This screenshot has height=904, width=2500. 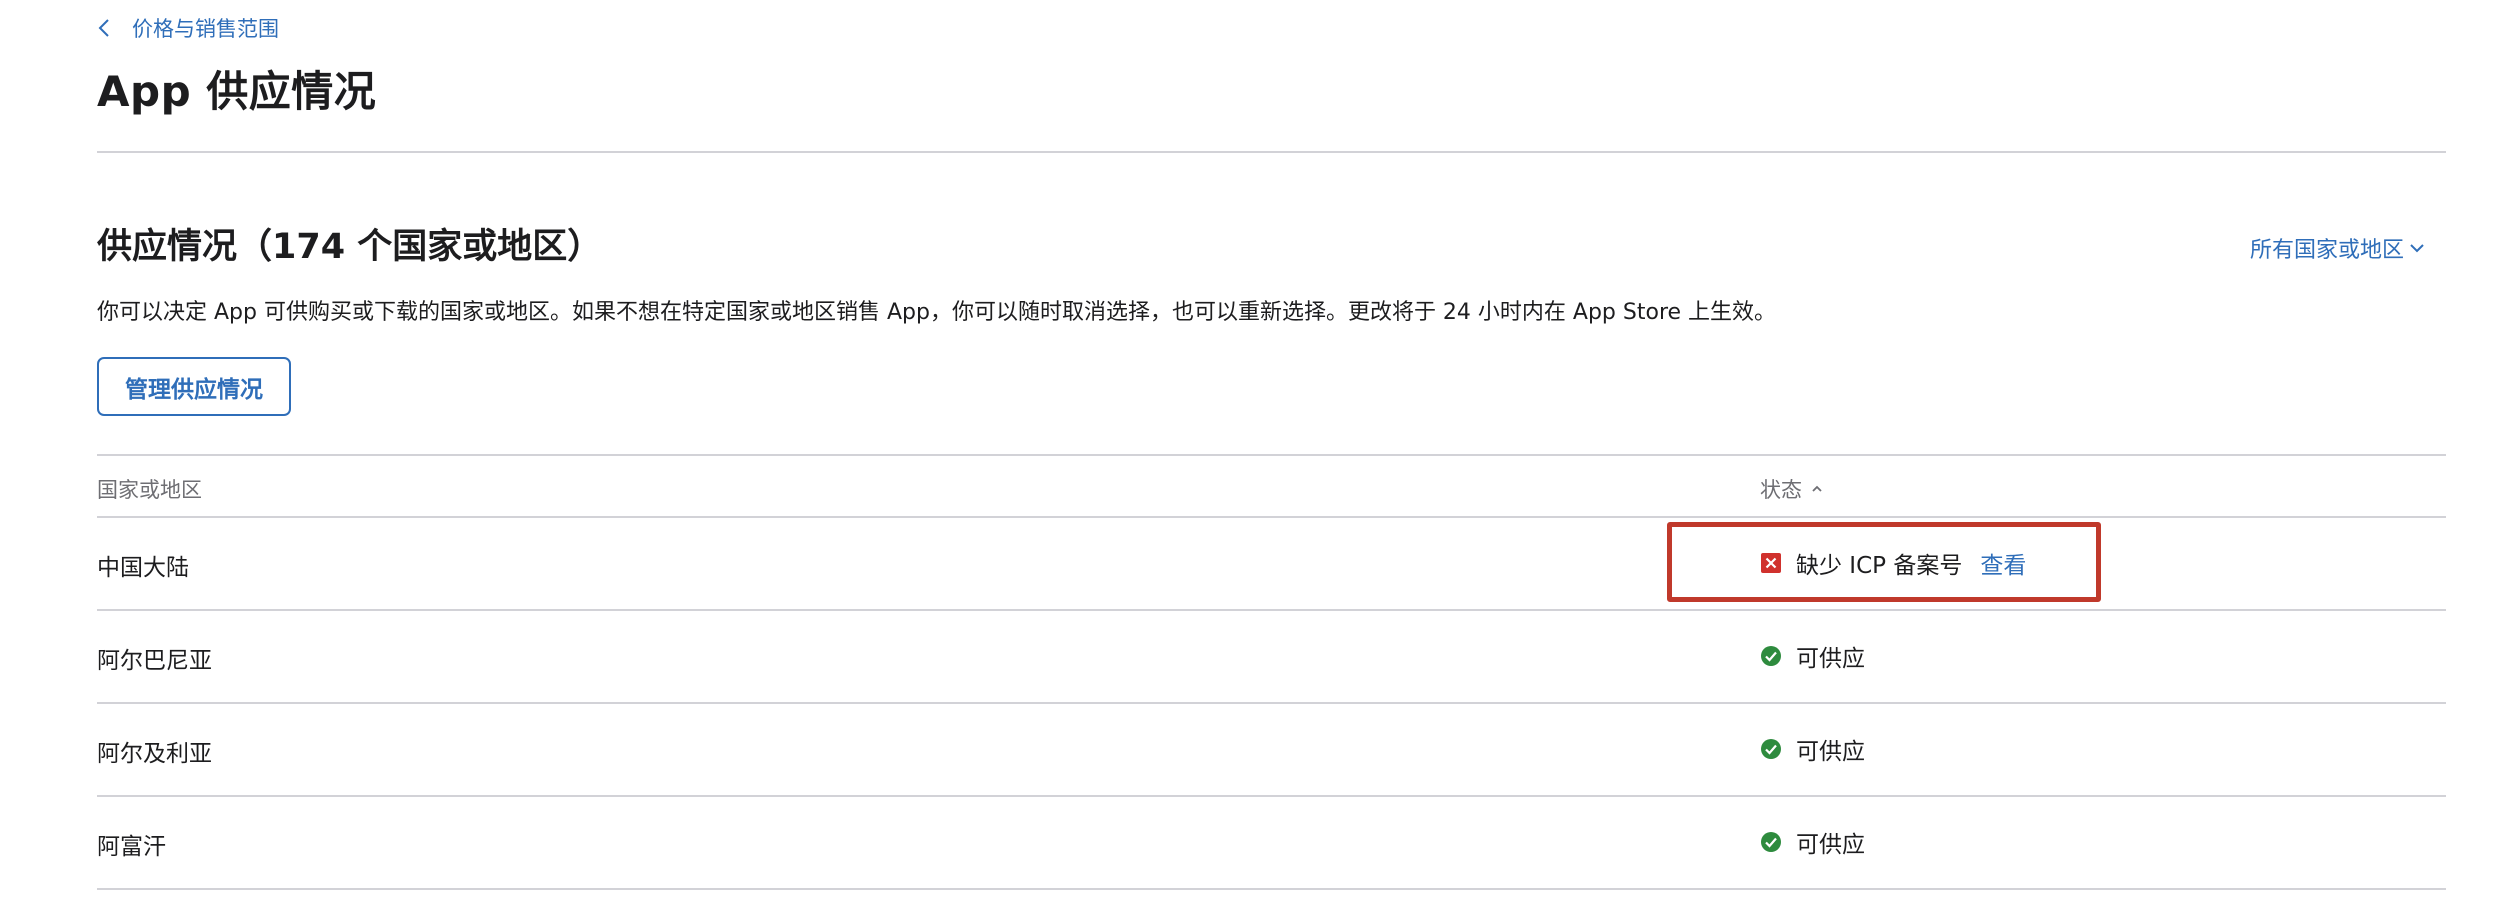 I want to click on table-row: 中国大陆 缺少 ICP 备案号 查看, so click(x=1271, y=564).